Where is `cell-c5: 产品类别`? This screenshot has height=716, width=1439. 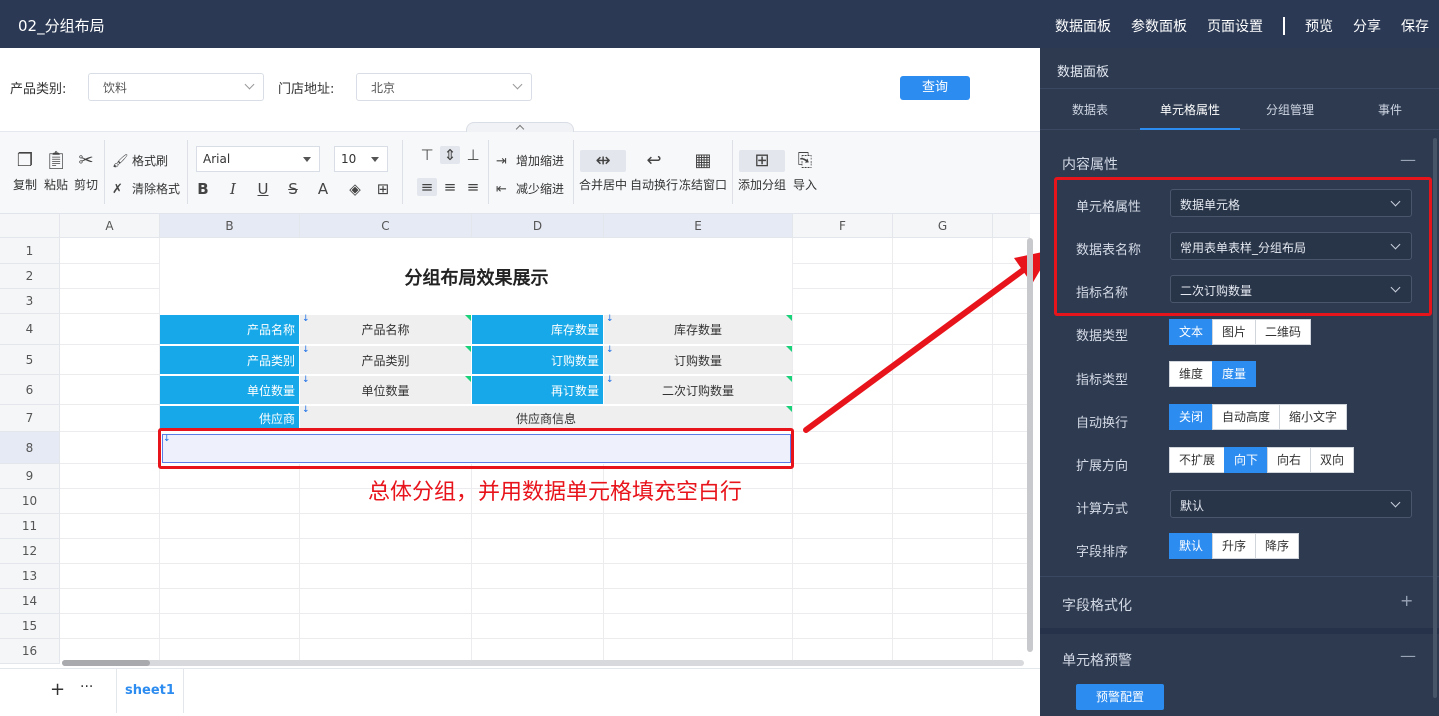
cell-c5: 产品类别 is located at coordinates (385, 360).